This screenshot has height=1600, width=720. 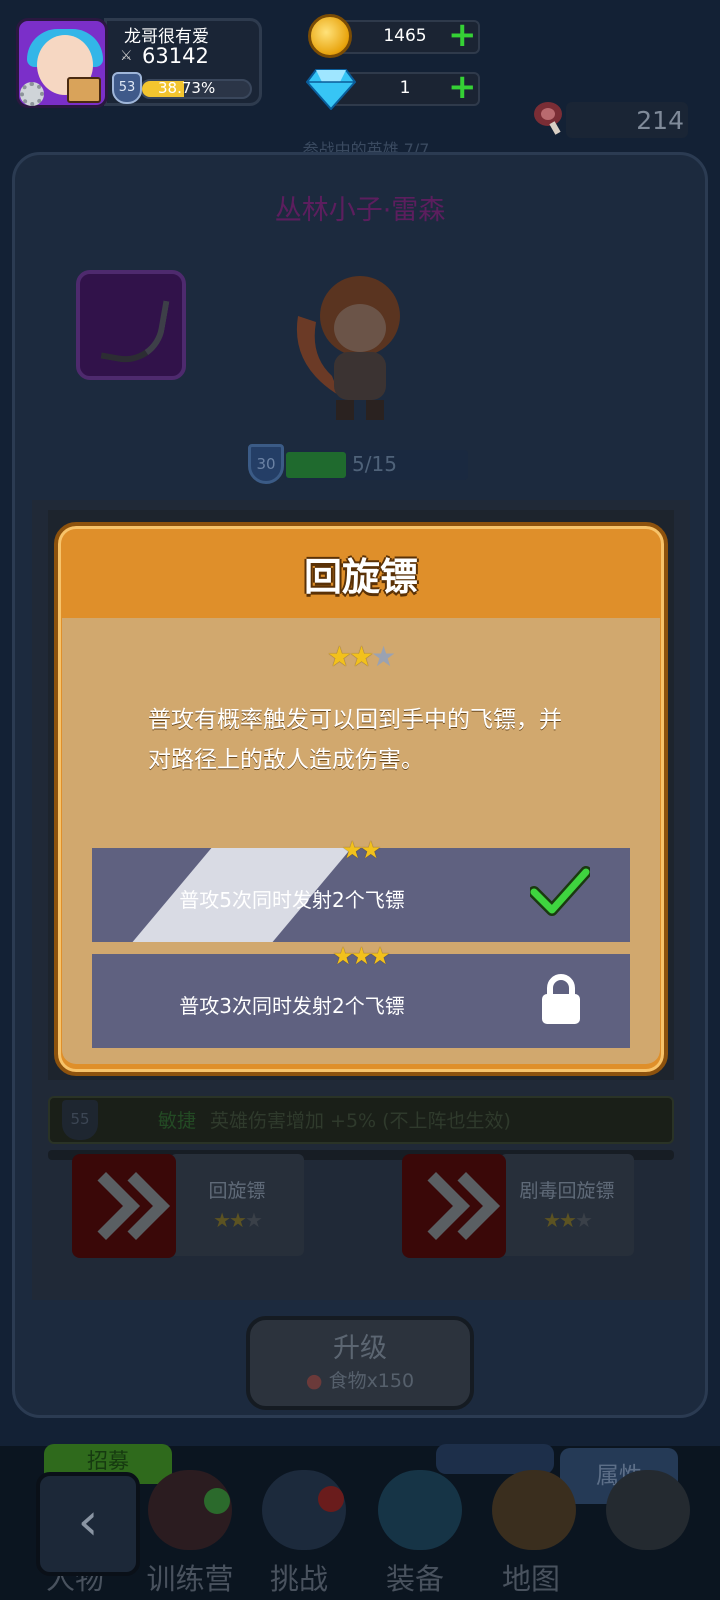 I want to click on lock-icon, so click(x=561, y=999).